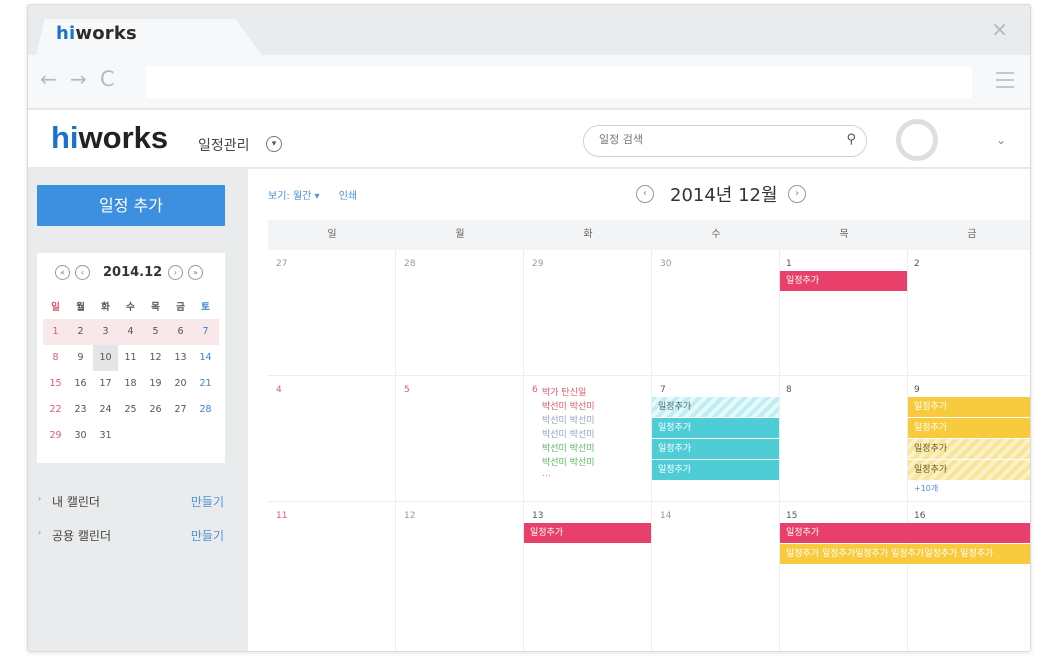  What do you see at coordinates (55, 384) in the screenshot?
I see `mini-day: 15` at bounding box center [55, 384].